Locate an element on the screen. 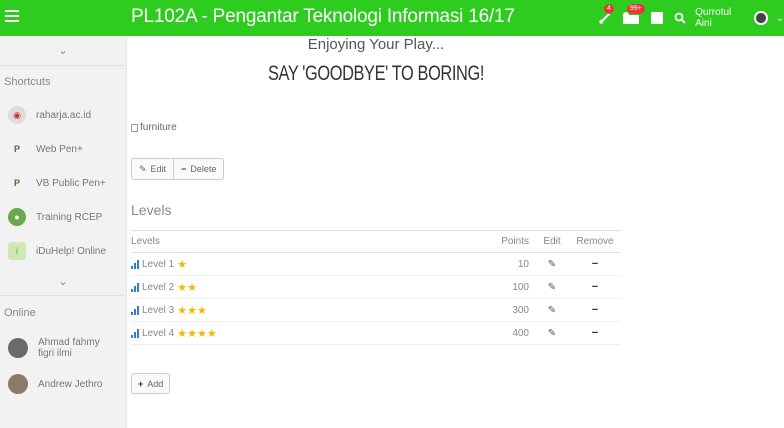 This screenshot has height=428, width=784. online-heading: Online is located at coordinates (20, 313).